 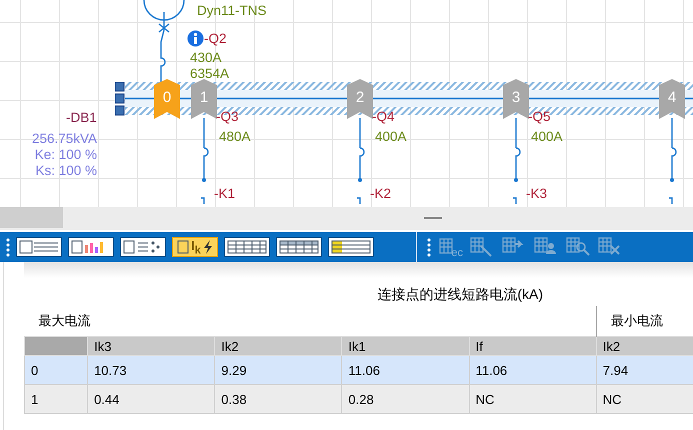 I want to click on busbar-section-marker: 1, so click(x=204, y=99).